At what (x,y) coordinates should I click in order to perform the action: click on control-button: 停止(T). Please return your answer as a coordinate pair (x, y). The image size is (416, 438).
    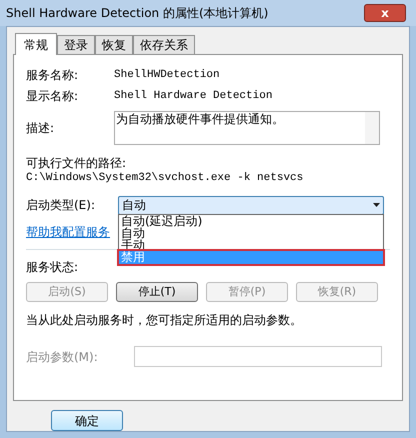
    Looking at the image, I should click on (157, 292).